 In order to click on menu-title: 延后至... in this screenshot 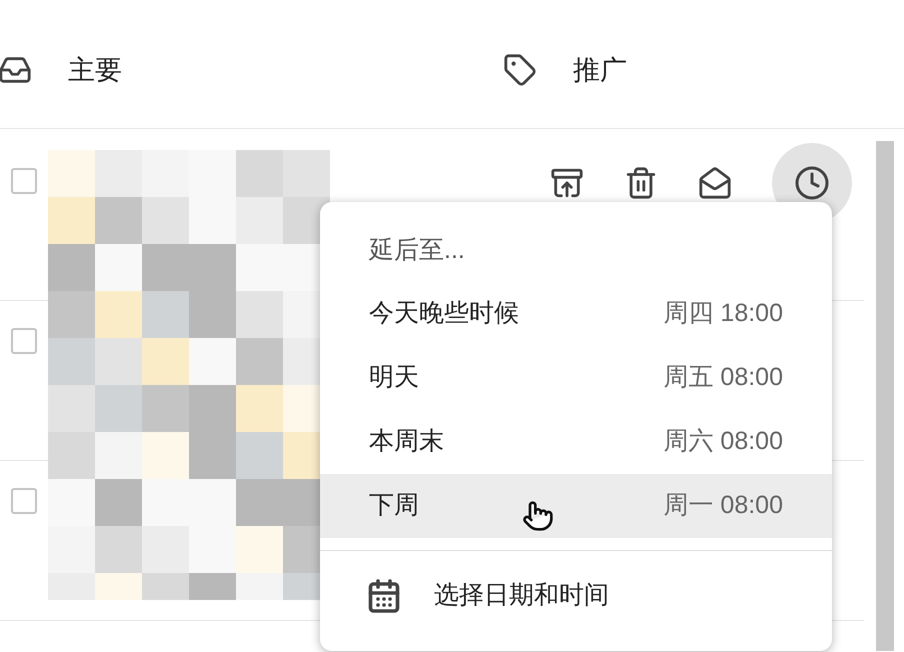, I will do `click(417, 250)`.